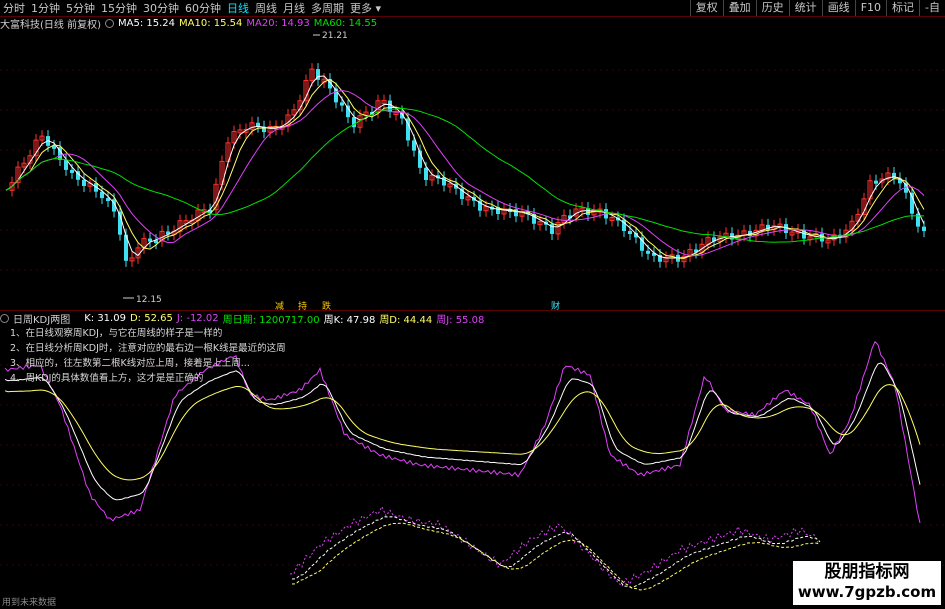 Image resolution: width=945 pixels, height=609 pixels. I want to click on note-line: 1、在日线观察周KDJ，与它在周线的样子是一样的, so click(116, 333).